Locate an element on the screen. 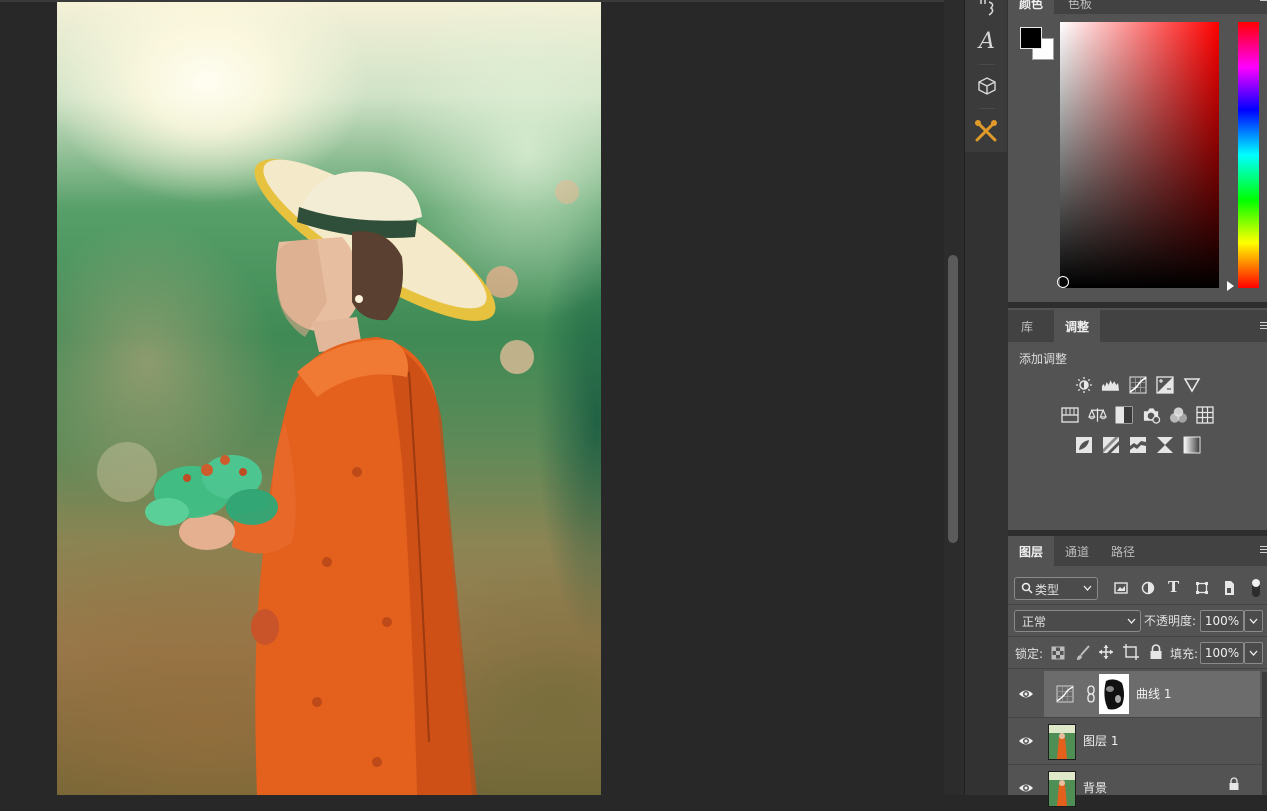 This screenshot has width=1267, height=811. opacity-dropdown is located at coordinates (1253, 621).